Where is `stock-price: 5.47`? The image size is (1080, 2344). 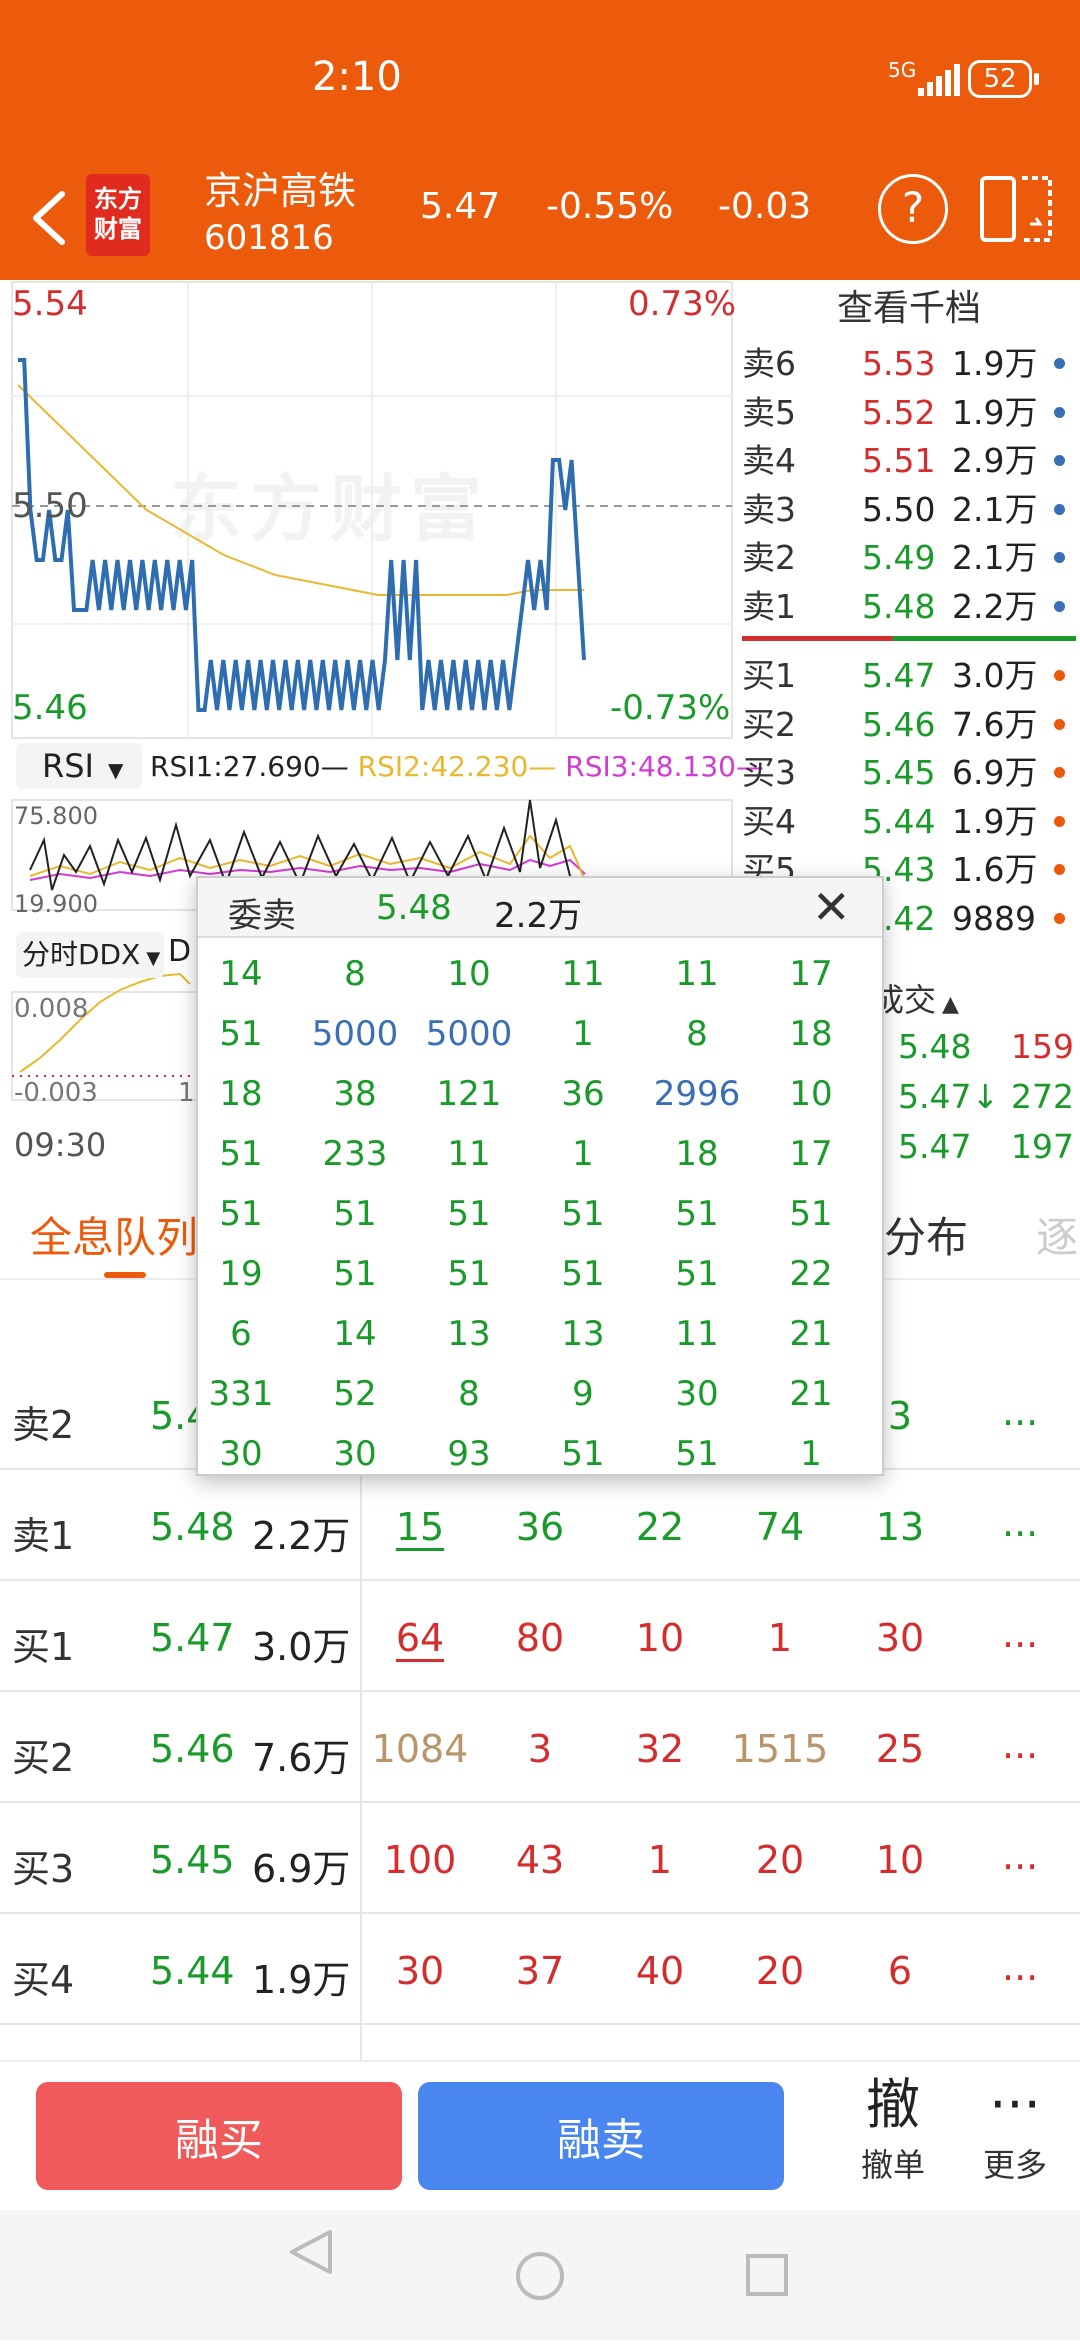
stock-price: 5.47 is located at coordinates (460, 206).